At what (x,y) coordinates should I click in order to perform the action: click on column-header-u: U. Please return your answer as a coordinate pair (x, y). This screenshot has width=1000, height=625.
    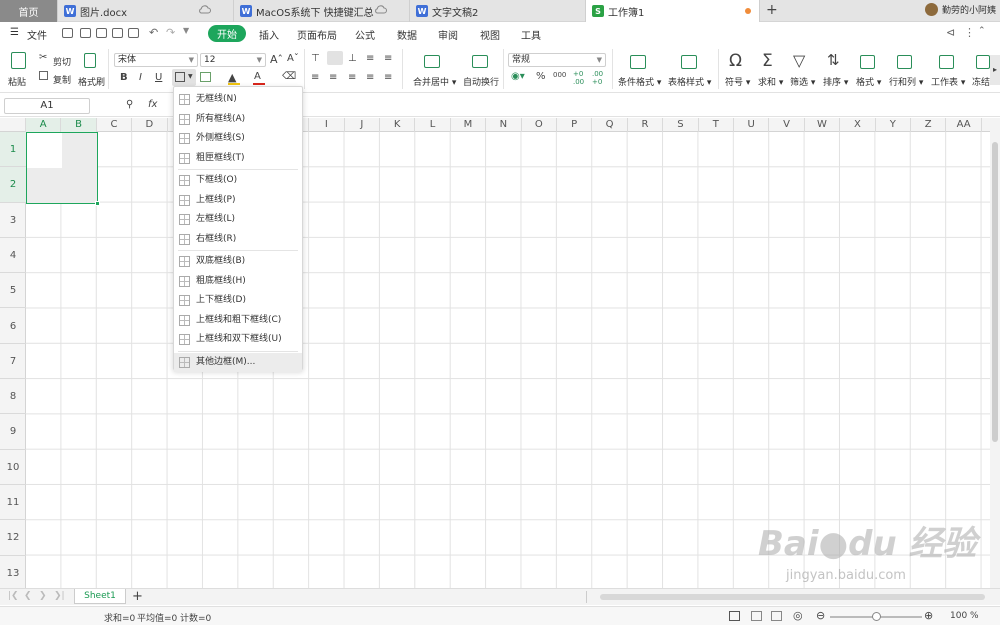
    Looking at the image, I should click on (752, 125).